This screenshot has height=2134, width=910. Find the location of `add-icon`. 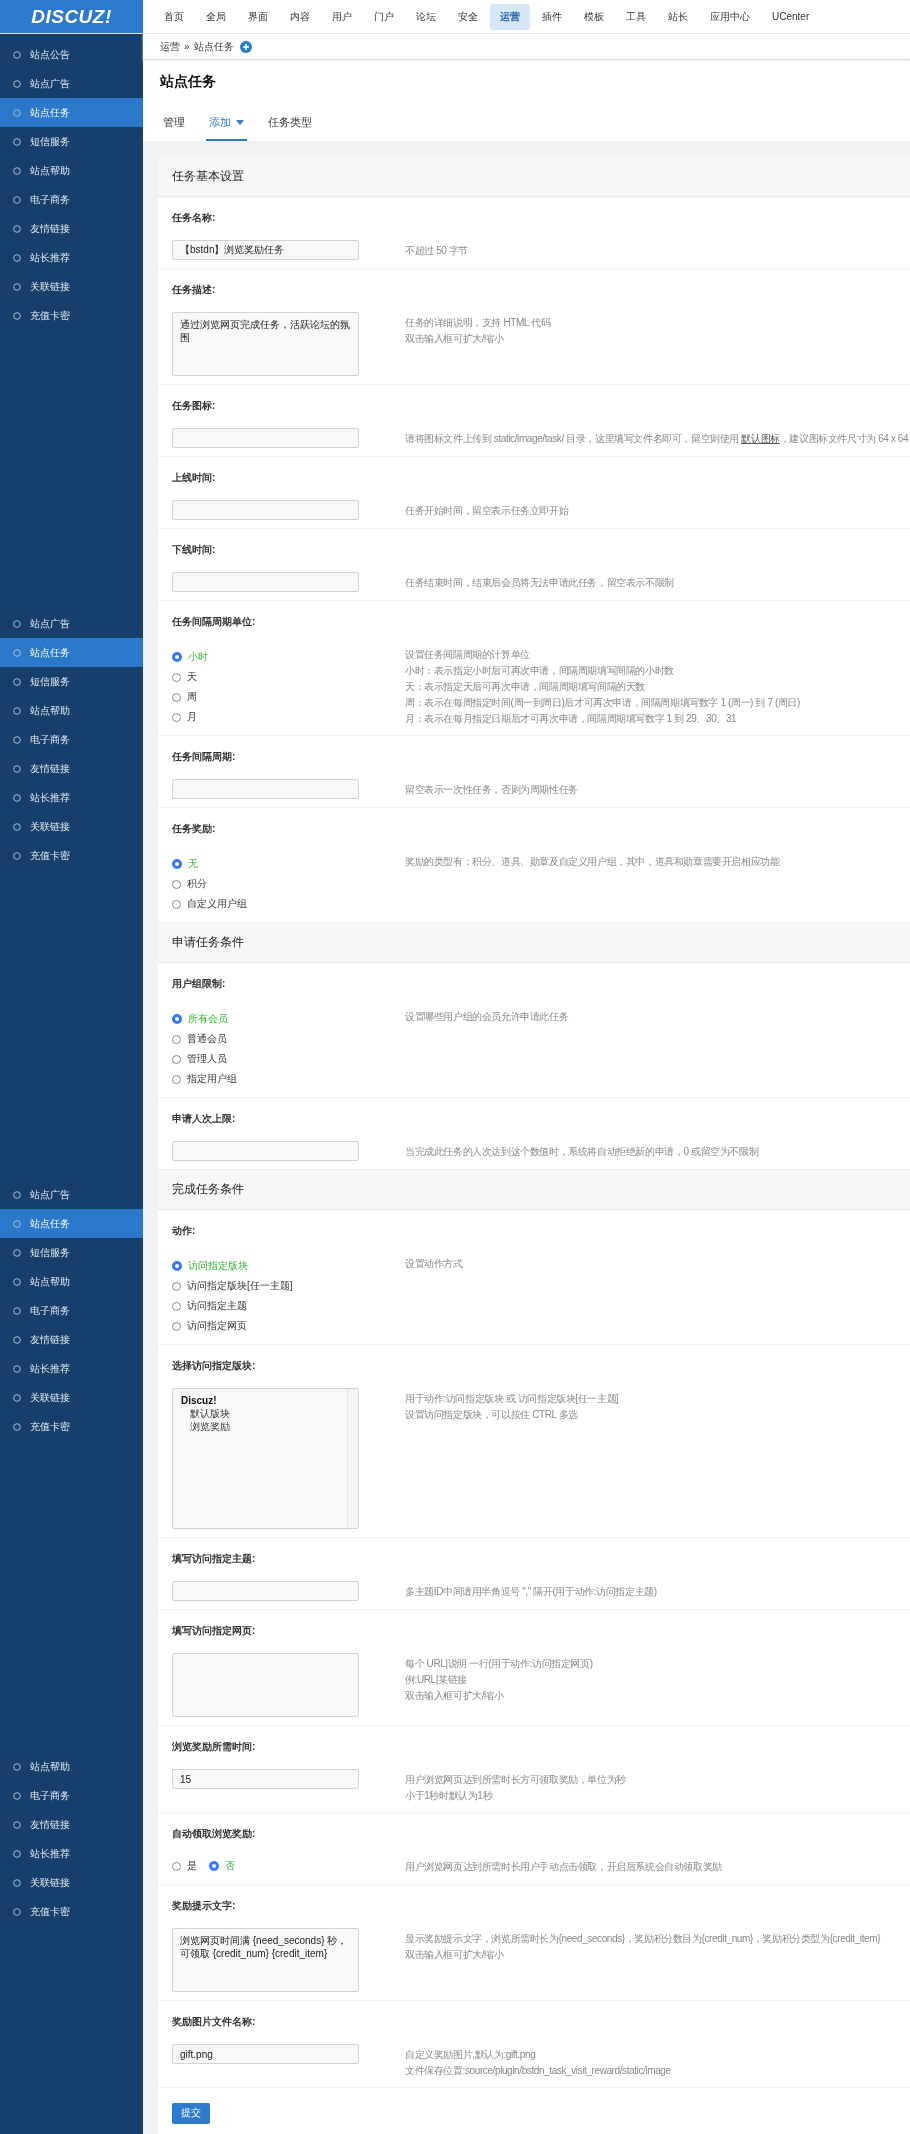

add-icon is located at coordinates (245, 46).